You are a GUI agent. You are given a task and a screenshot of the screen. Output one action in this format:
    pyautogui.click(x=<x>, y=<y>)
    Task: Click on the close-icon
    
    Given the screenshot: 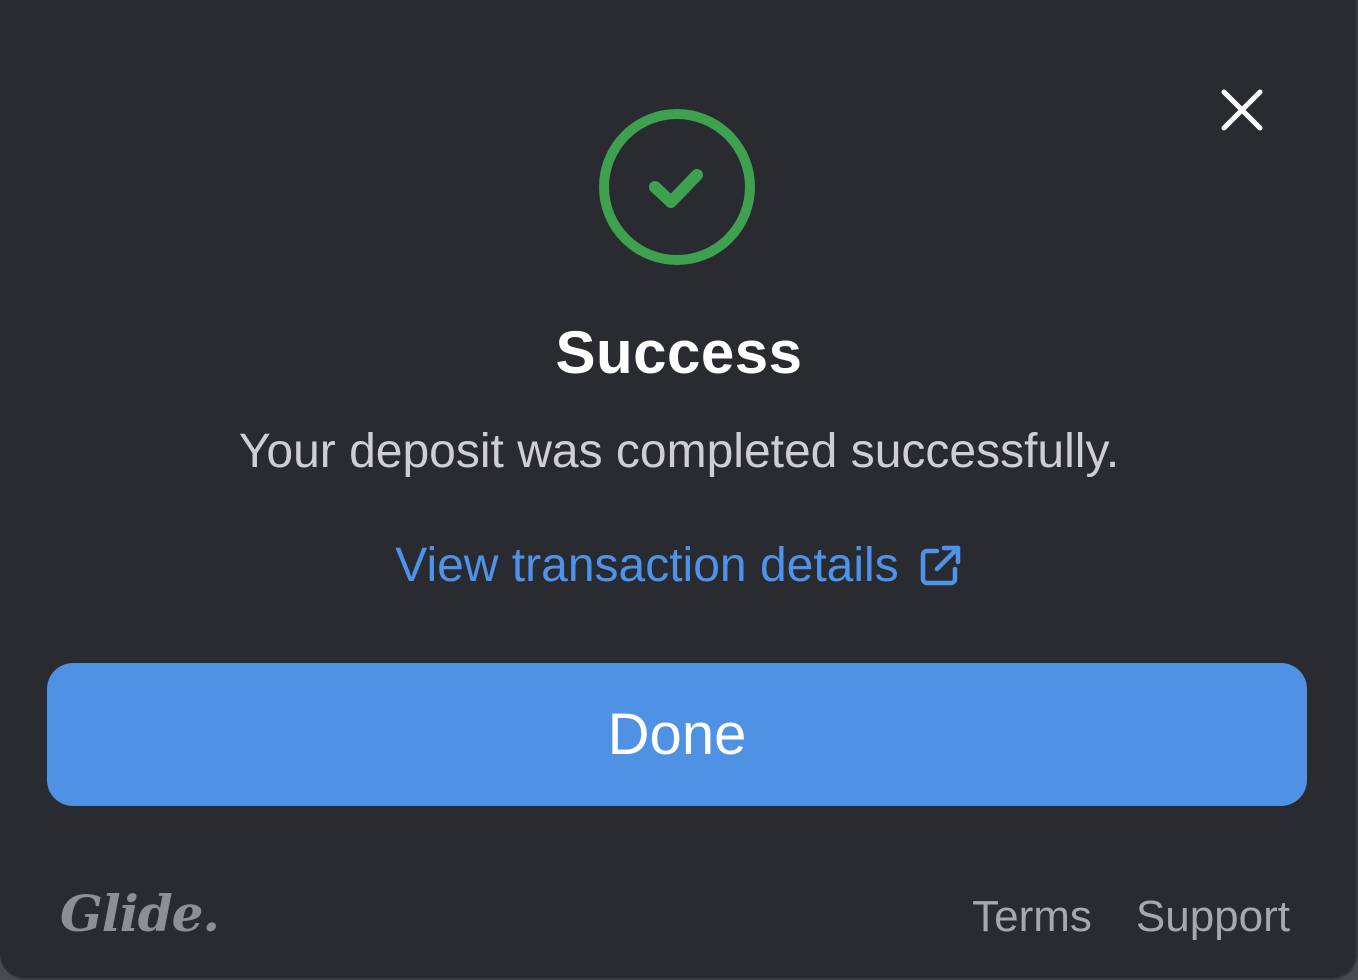 What is the action you would take?
    pyautogui.click(x=1242, y=110)
    